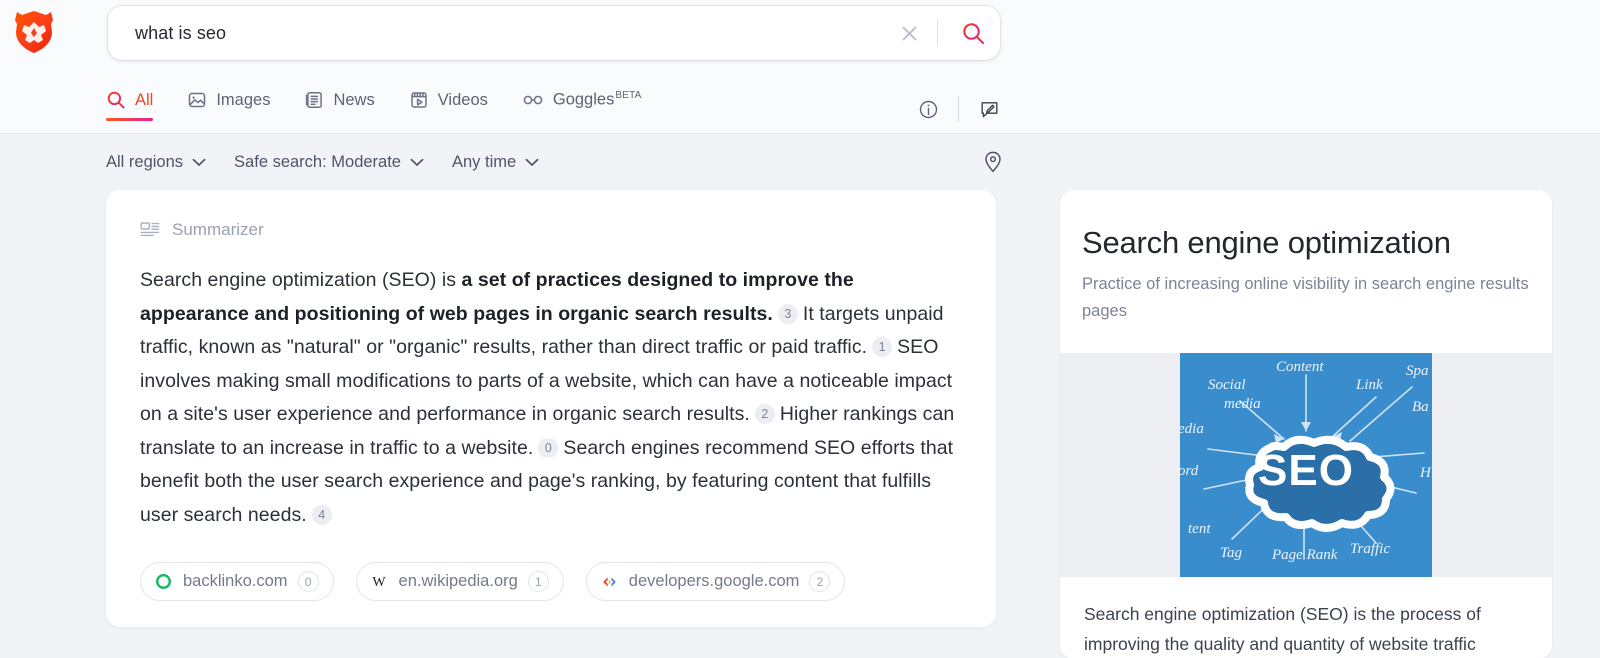  I want to click on search-divider, so click(937, 33).